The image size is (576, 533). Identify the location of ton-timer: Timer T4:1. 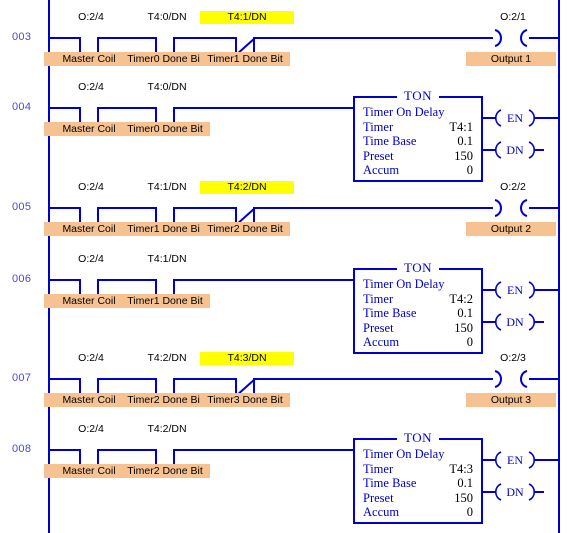
(418, 127).